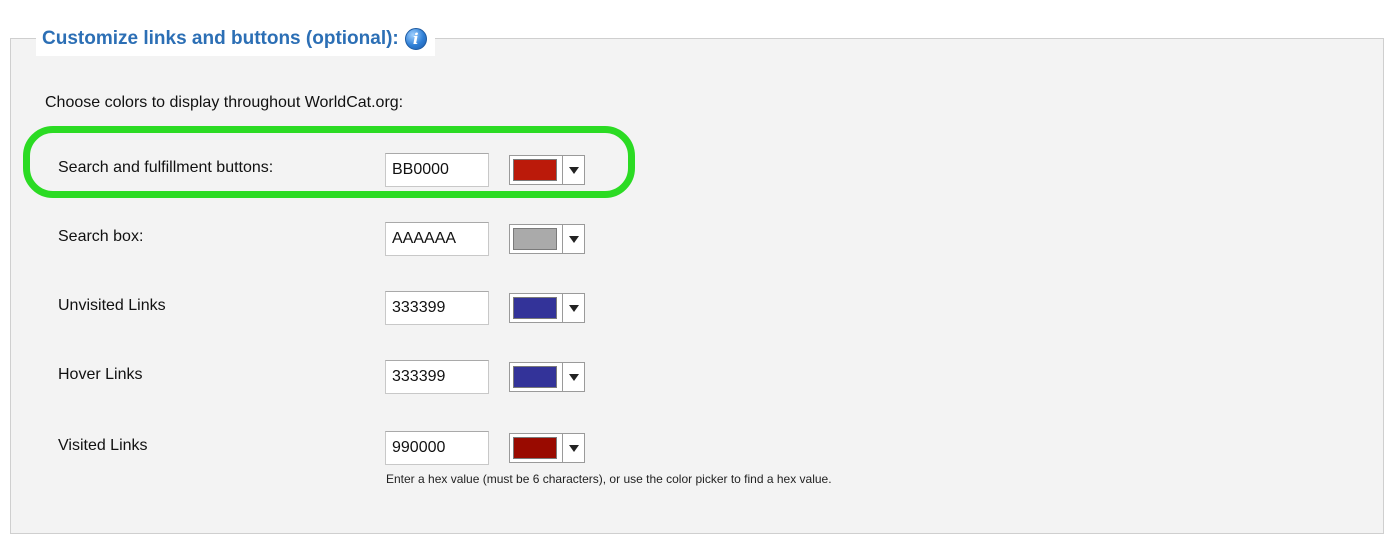 Image resolution: width=1394 pixels, height=535 pixels. What do you see at coordinates (166, 167) in the screenshot?
I see `row-label: Search and fulfillment buttons:` at bounding box center [166, 167].